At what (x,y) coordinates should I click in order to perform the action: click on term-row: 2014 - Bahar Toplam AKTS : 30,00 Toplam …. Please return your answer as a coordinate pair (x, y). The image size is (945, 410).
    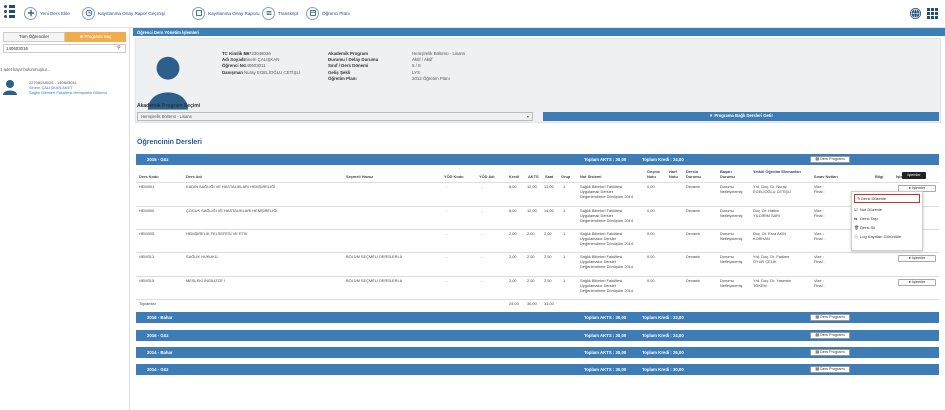
    Looking at the image, I should click on (537, 352).